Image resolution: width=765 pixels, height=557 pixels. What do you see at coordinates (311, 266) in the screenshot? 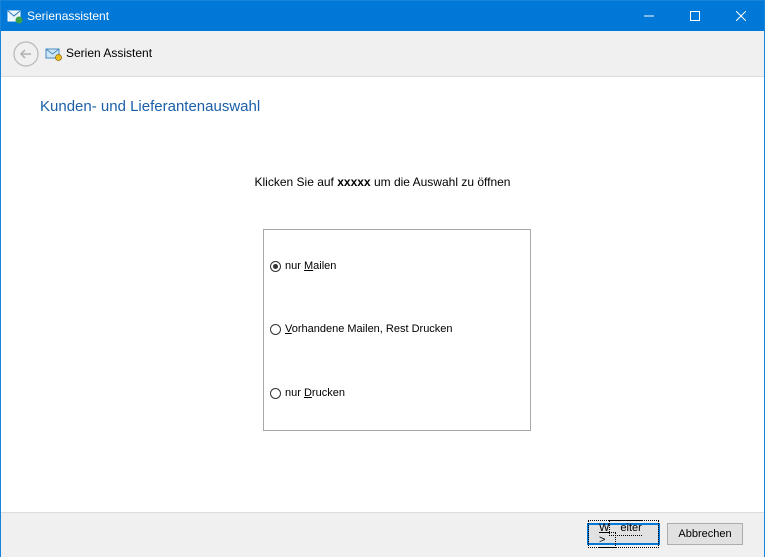
I see `option-label: nur Mailen` at bounding box center [311, 266].